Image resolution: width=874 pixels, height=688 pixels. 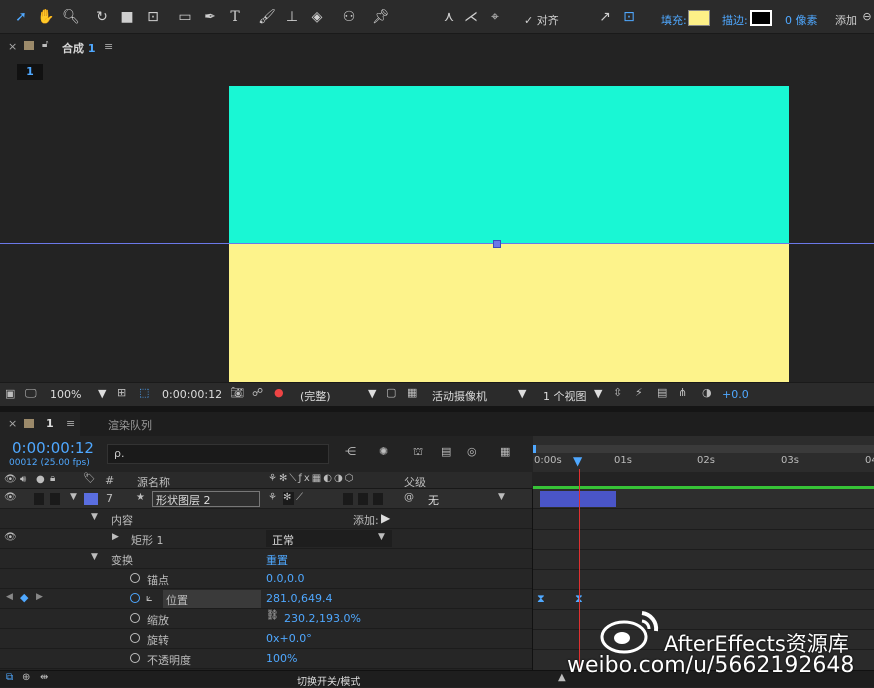 I want to click on draft-3d-icon: ✺, so click(x=383, y=451).